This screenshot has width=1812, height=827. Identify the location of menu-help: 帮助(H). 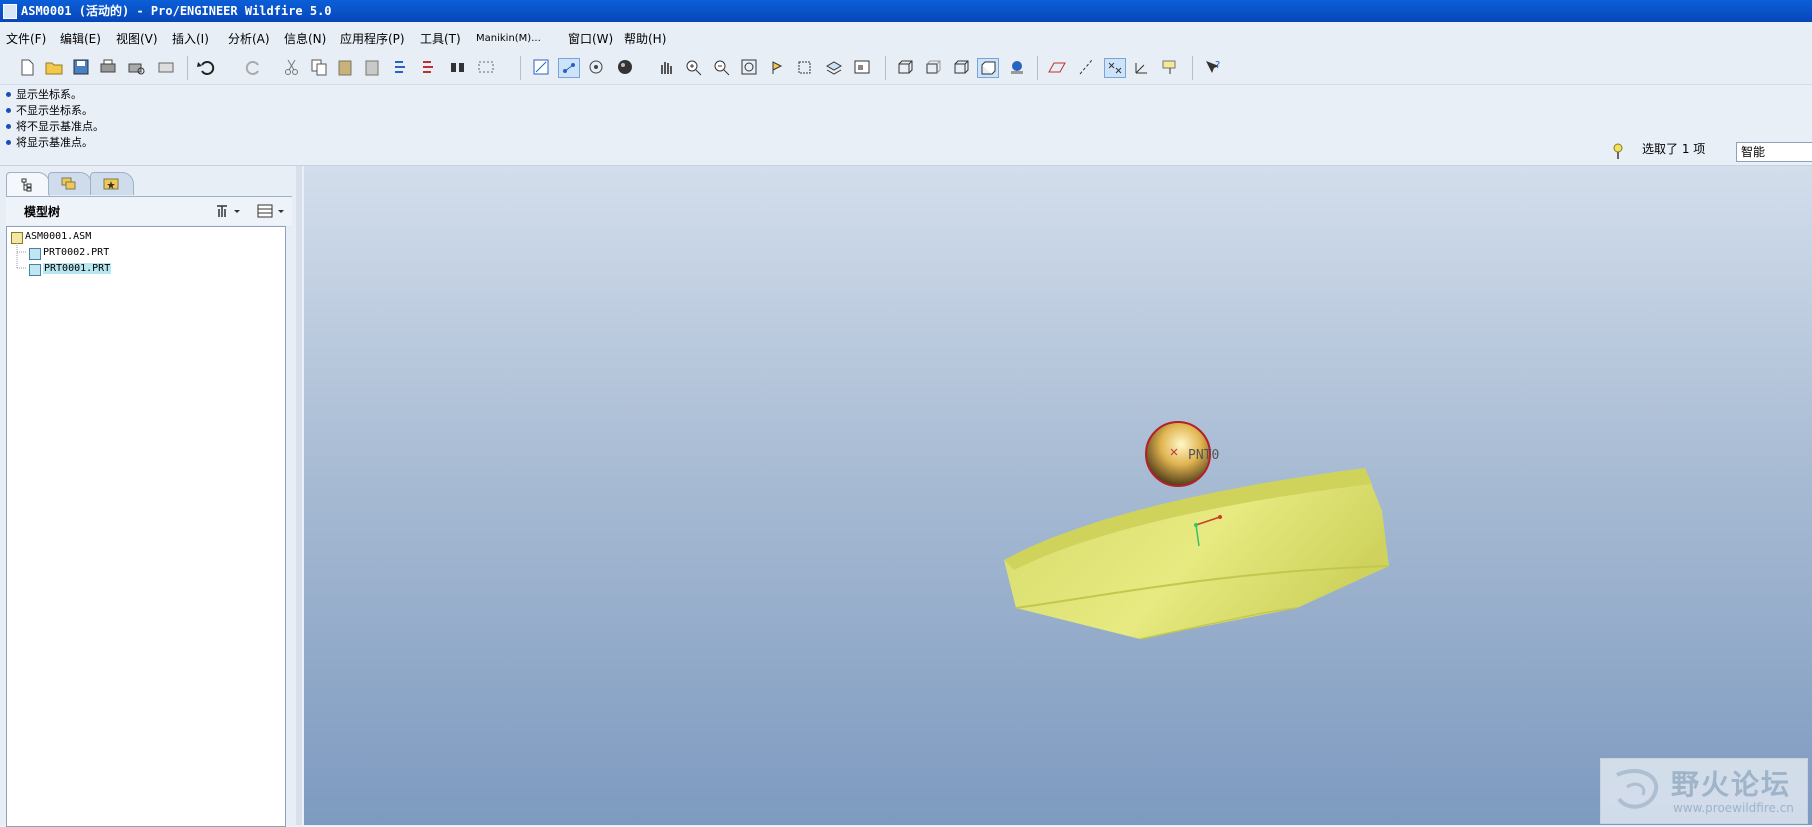
(645, 39).